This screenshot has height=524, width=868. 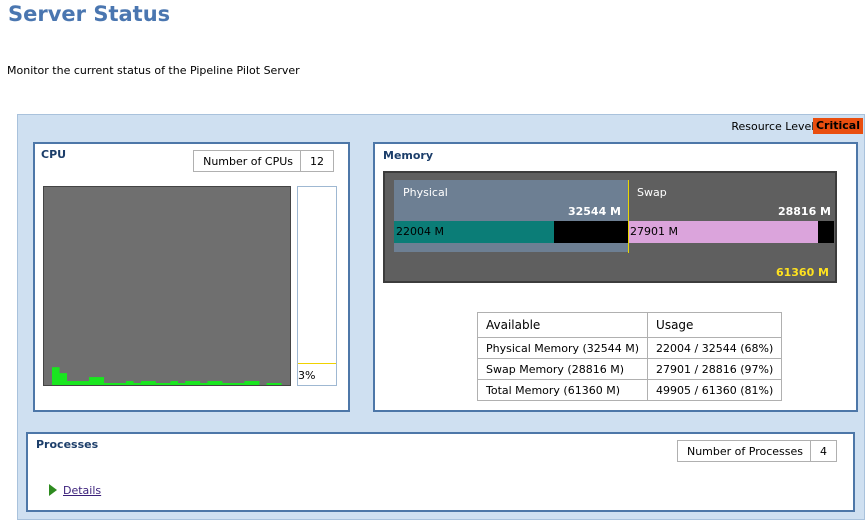 What do you see at coordinates (837, 126) in the screenshot?
I see `resource-level-badge: Critical` at bounding box center [837, 126].